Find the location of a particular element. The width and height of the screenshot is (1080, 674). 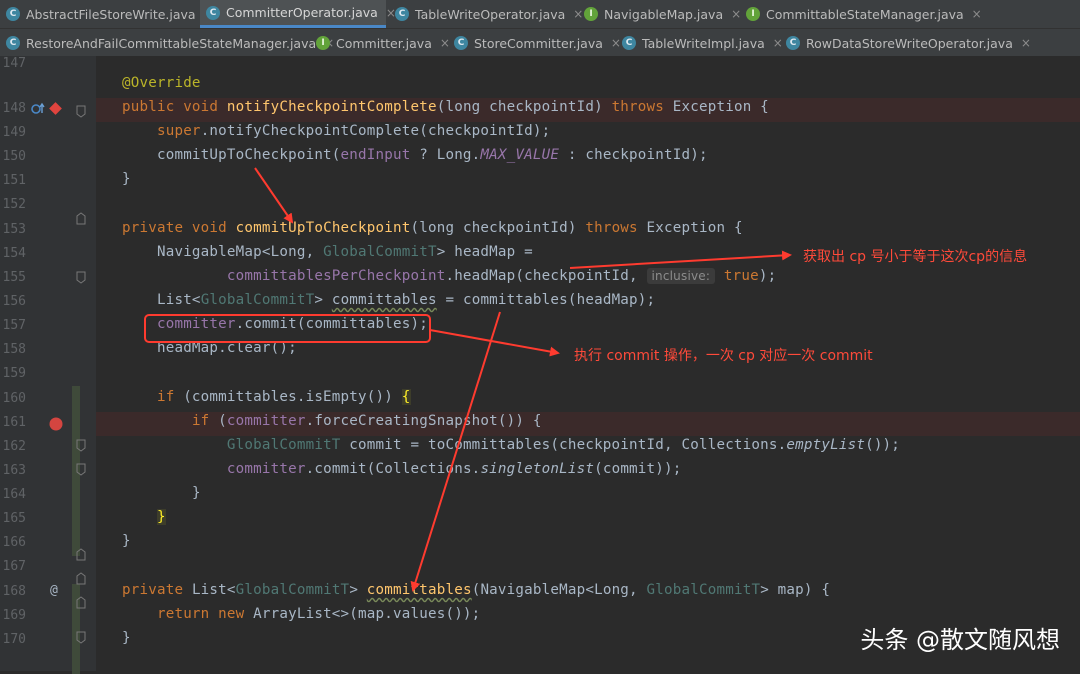

annotation-note-1: 获取出 cp 号小于等于这次cp的信息 is located at coordinates (915, 257).